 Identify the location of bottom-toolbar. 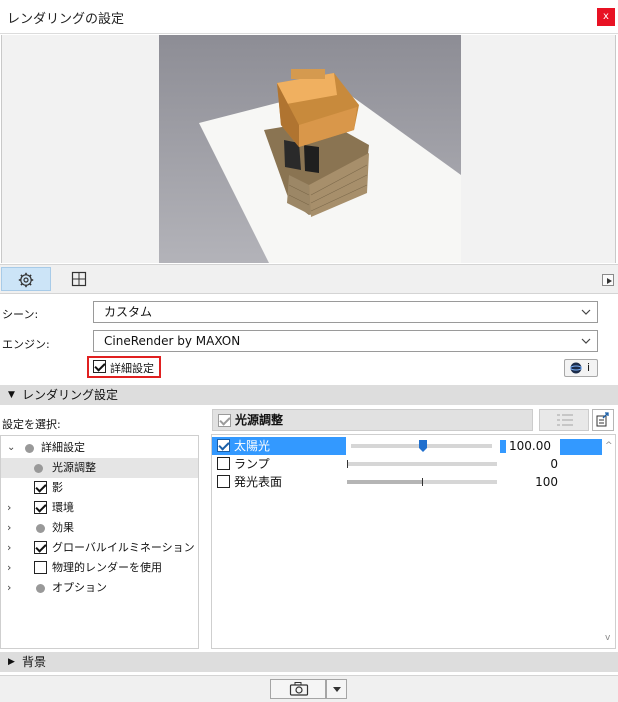
(309, 688).